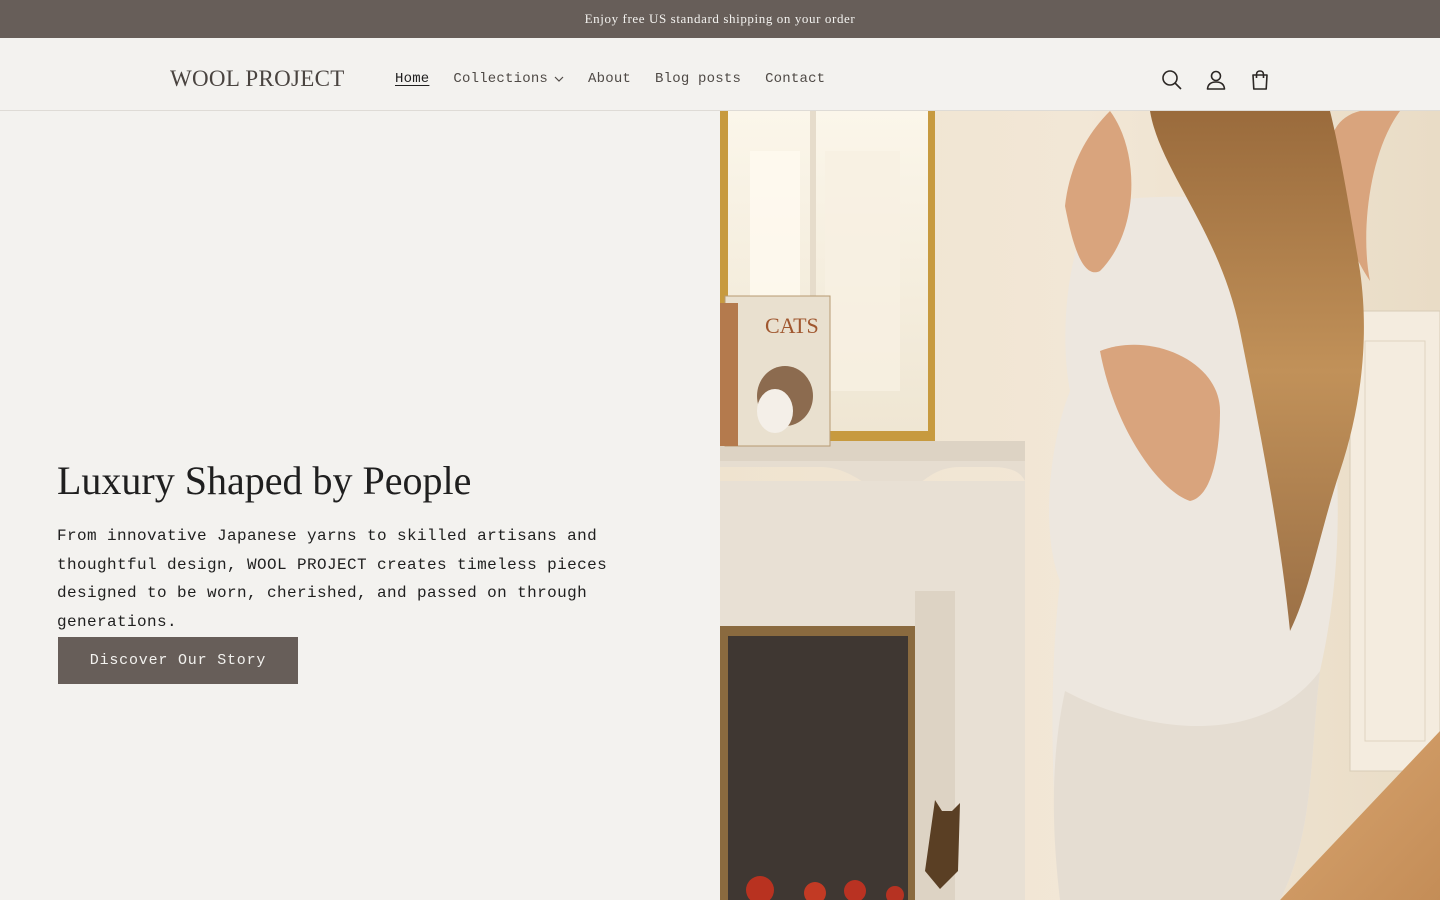  Describe the element at coordinates (609, 79) in the screenshot. I see `nav-item-about: About` at that location.